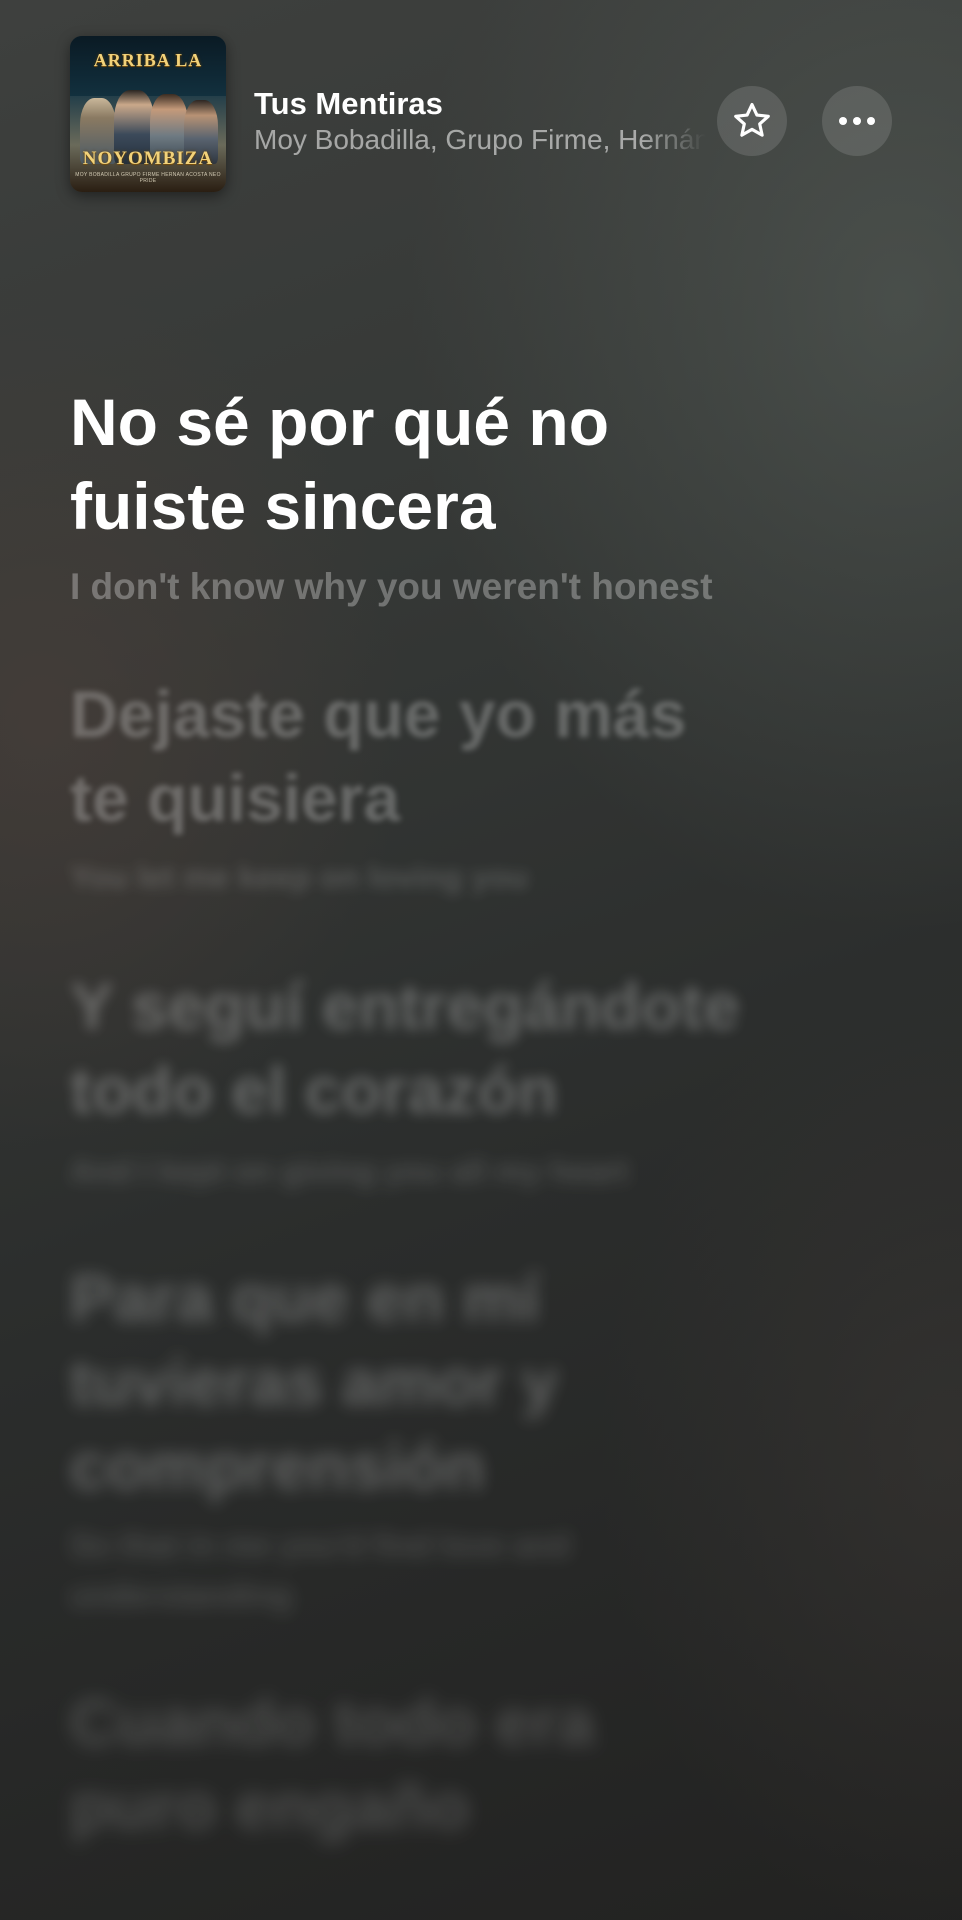 Image resolution: width=962 pixels, height=1920 pixels. Describe the element at coordinates (148, 60) in the screenshot. I see `artwork-title-top: ARRIBA LA` at that location.